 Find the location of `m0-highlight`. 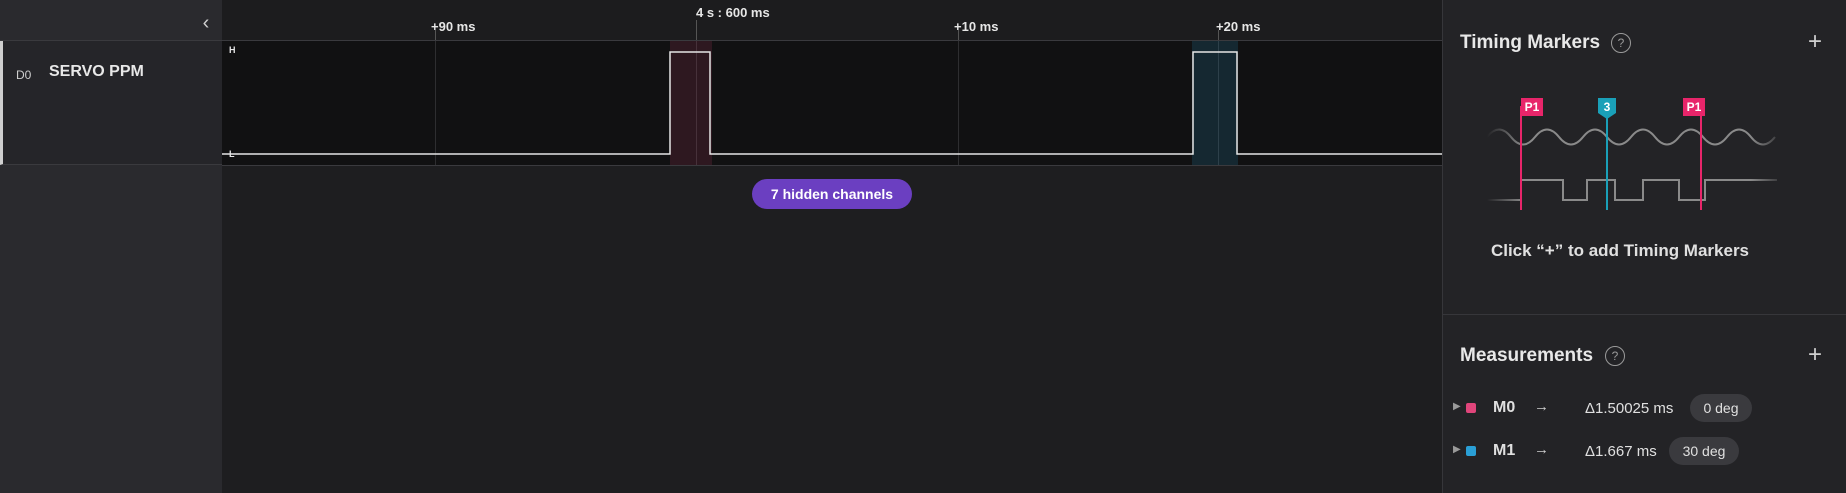

m0-highlight is located at coordinates (691, 103).